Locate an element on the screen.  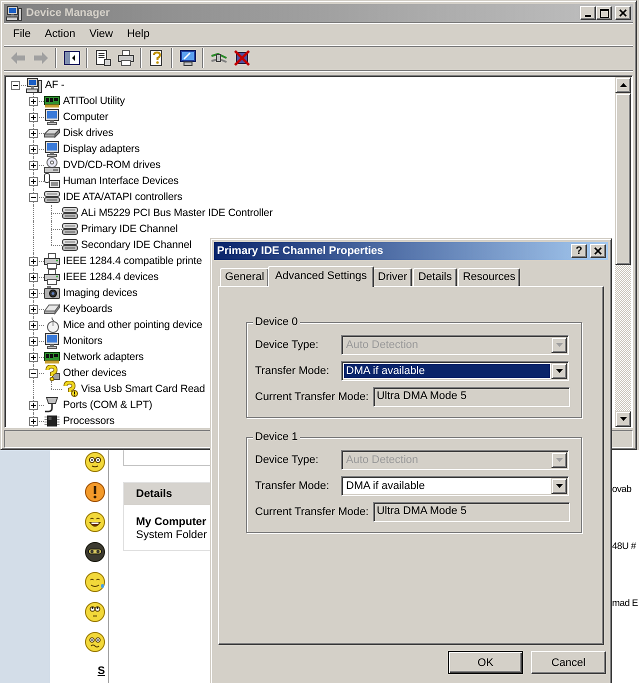
tree-item: Secondary IDE Channel is located at coordinates (136, 245).